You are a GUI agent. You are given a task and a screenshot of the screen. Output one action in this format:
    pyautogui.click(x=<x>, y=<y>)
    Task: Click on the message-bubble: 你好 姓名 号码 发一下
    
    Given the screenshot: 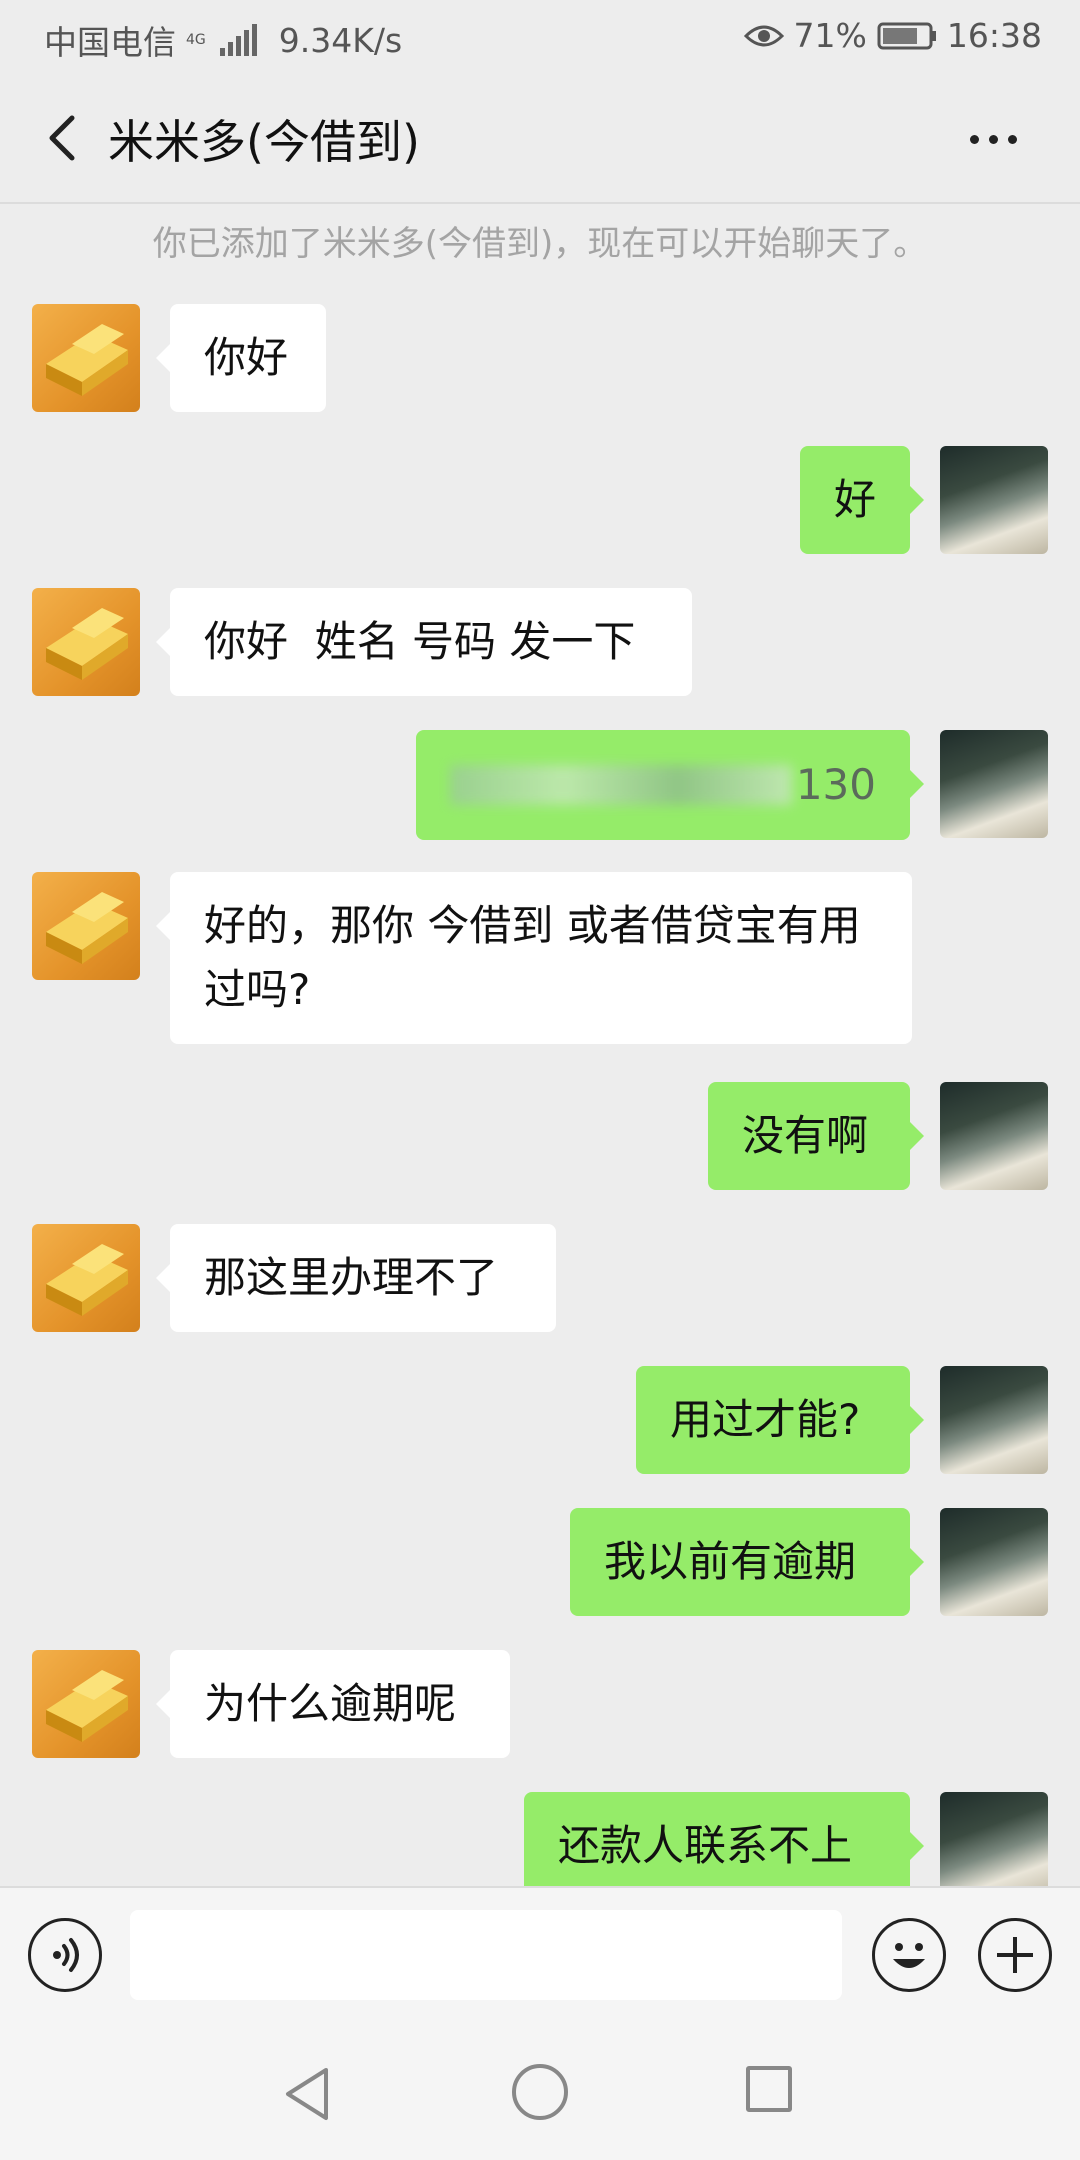 What is the action you would take?
    pyautogui.click(x=424, y=642)
    